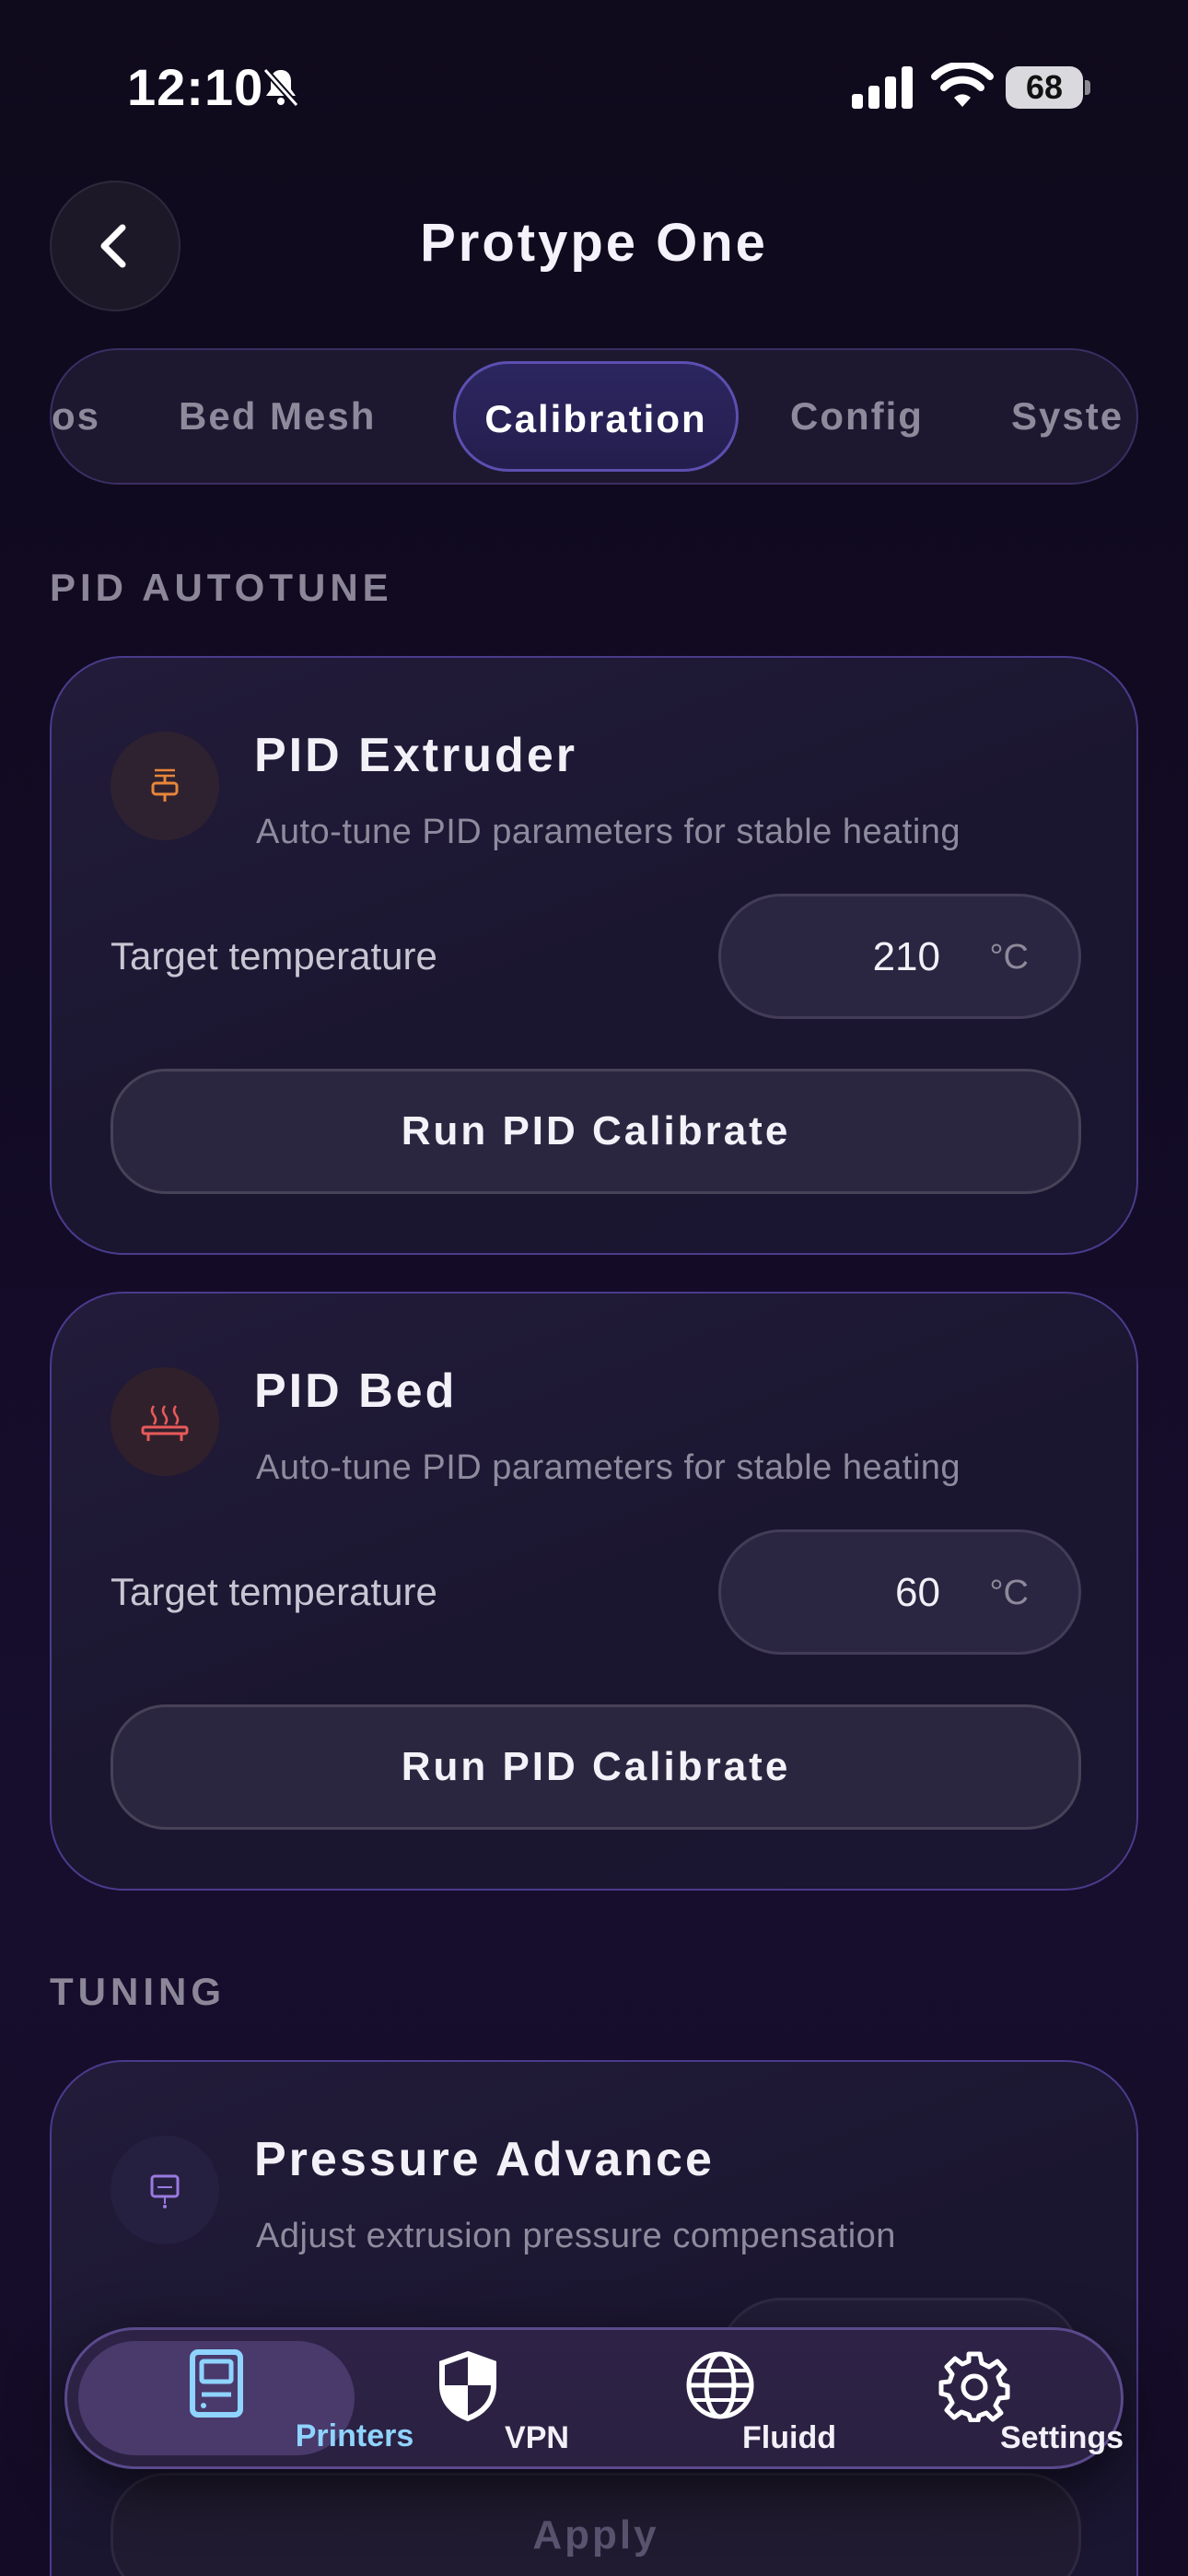  Describe the element at coordinates (138, 1992) in the screenshot. I see `section-label-tuning: TUNING` at that location.